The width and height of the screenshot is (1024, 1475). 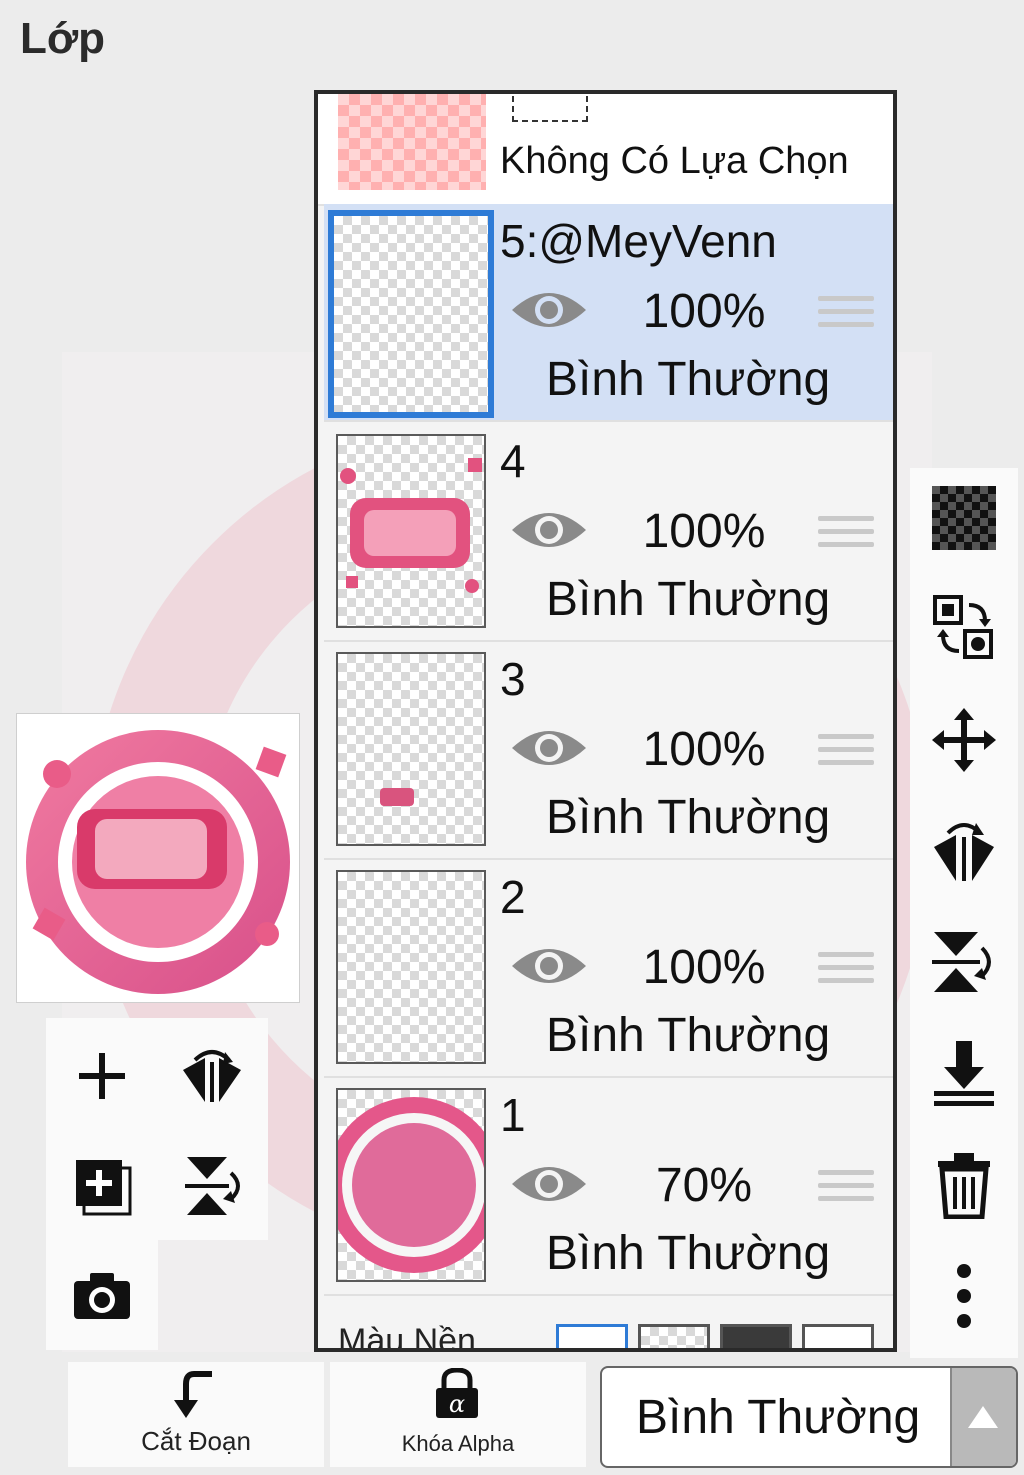 What do you see at coordinates (63, 38) in the screenshot?
I see `page-title: Lớp` at bounding box center [63, 38].